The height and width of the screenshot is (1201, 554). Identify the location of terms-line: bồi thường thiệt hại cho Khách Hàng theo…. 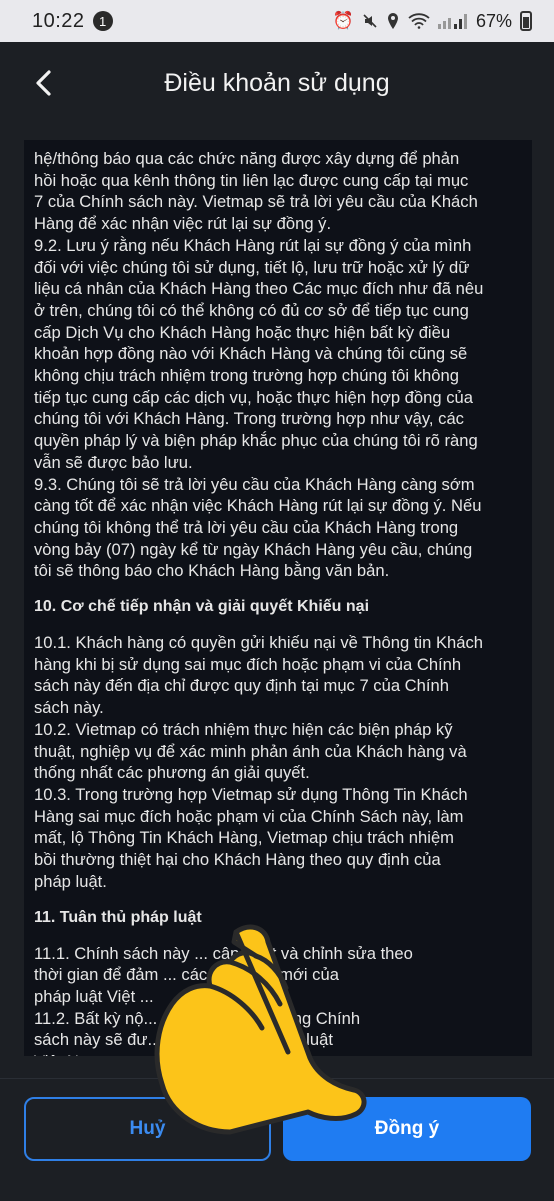
(237, 860).